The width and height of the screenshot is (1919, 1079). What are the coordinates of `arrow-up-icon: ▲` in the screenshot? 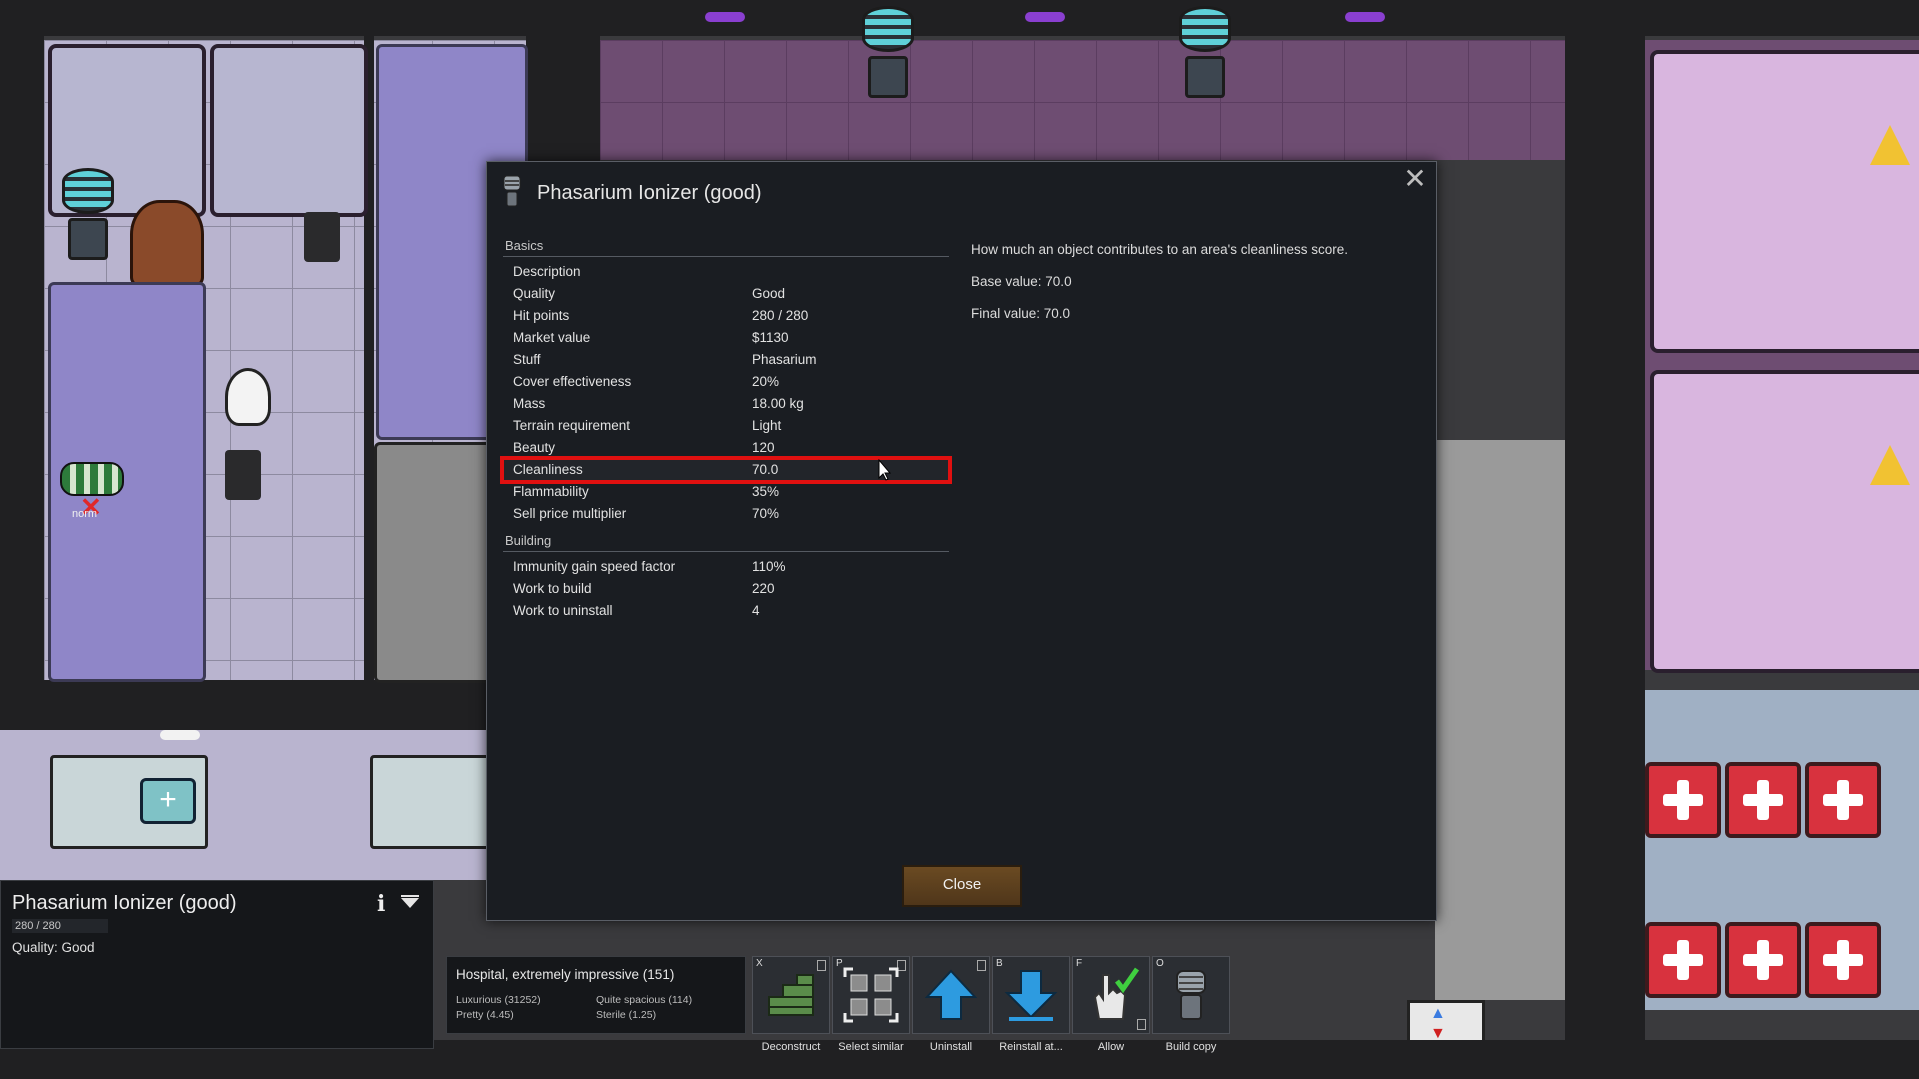 It's located at (1438, 1013).